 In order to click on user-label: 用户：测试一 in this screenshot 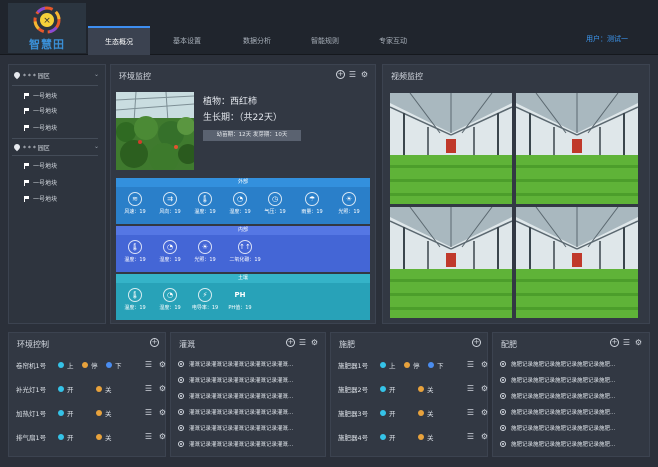, I will do `click(607, 39)`.